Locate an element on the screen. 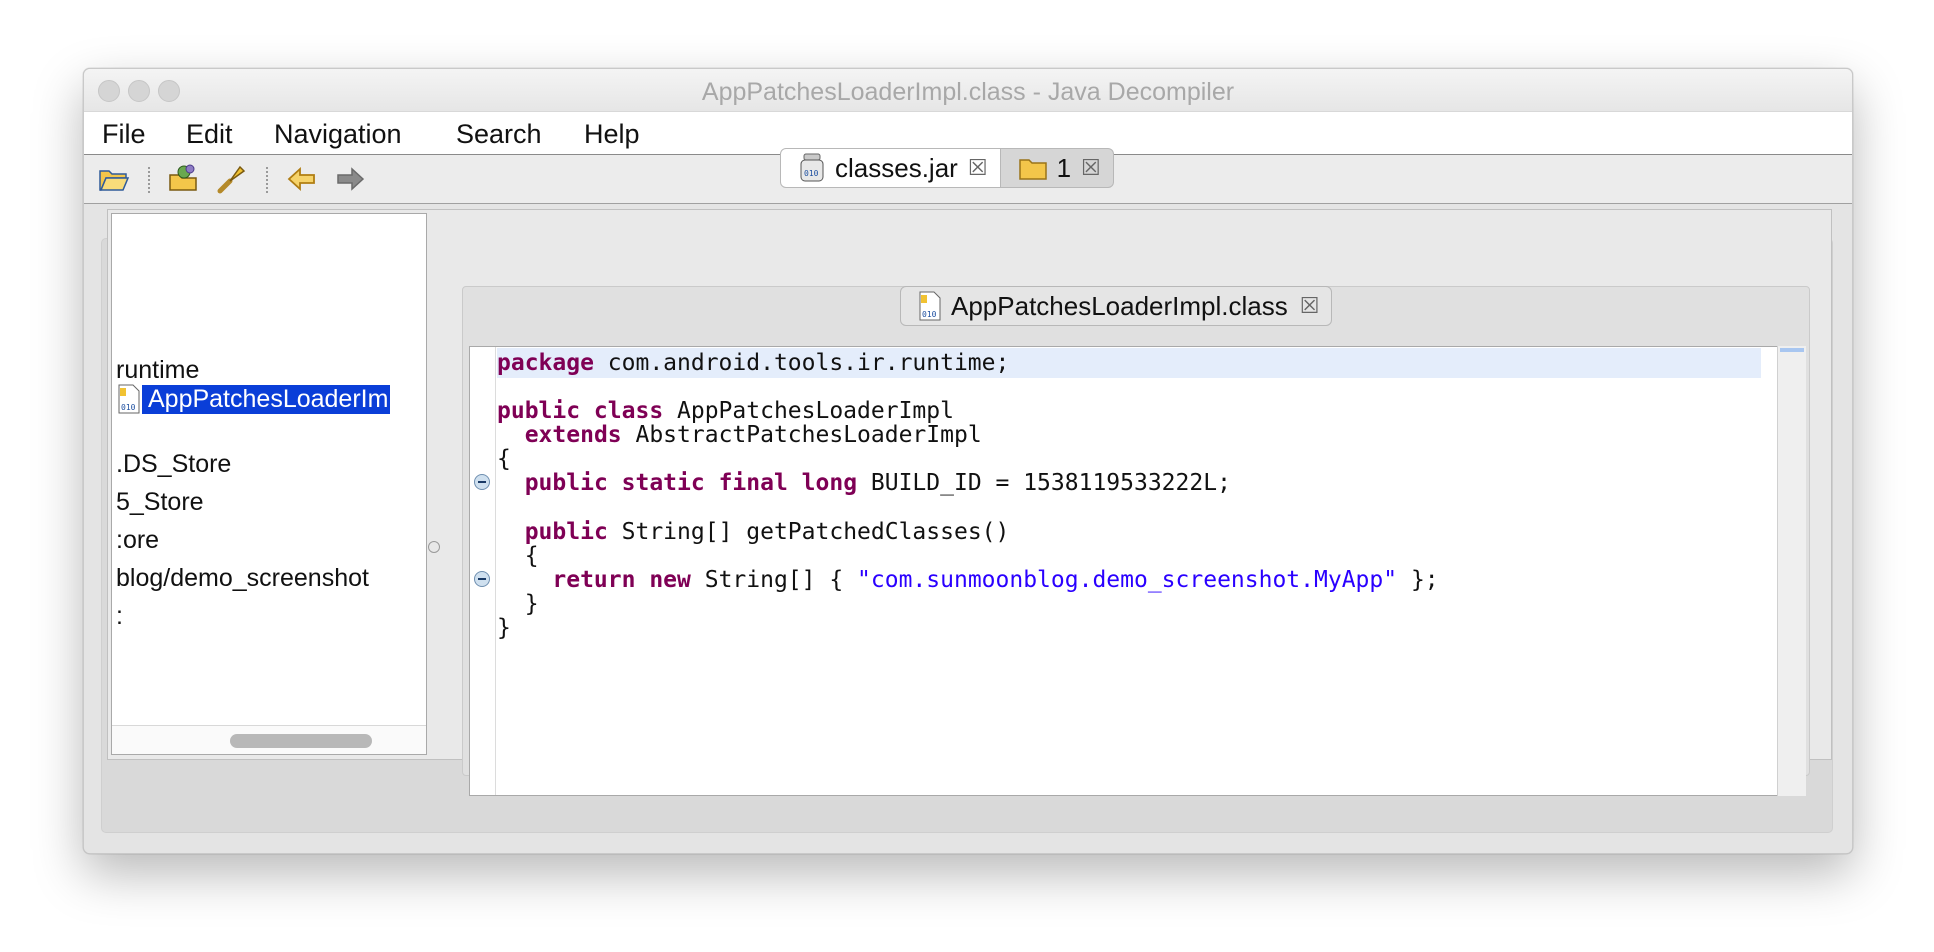  tree-item: blog/demo_screenshot is located at coordinates (242, 578).